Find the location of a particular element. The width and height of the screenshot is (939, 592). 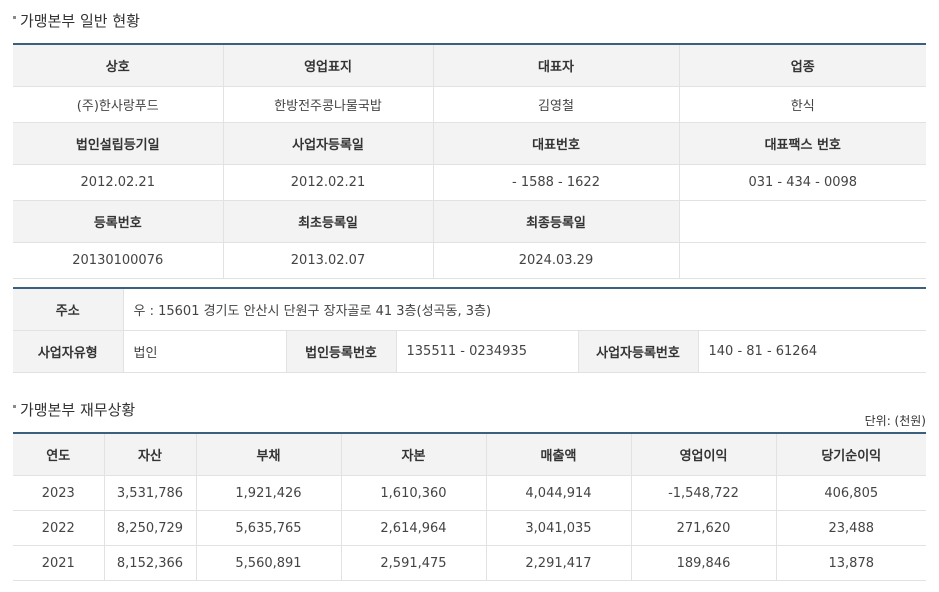

business-registration-label: 사업자등록번호 is located at coordinates (638, 351).